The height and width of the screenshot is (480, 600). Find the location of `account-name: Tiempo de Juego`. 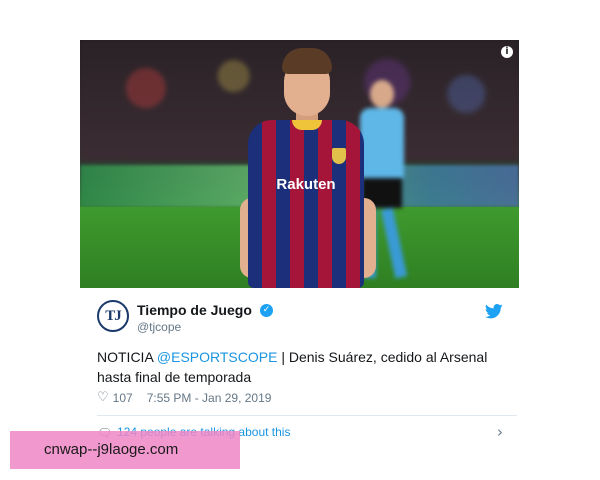

account-name: Tiempo de Juego is located at coordinates (194, 310).